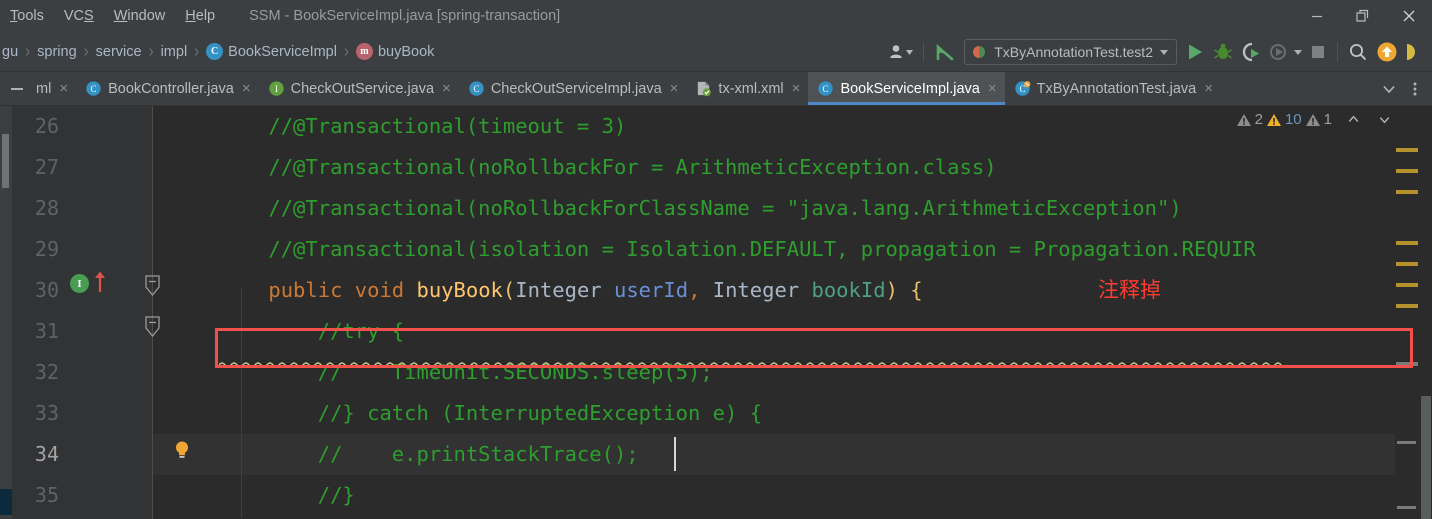 Image resolution: width=1432 pixels, height=519 pixels. Describe the element at coordinates (694, 290) in the screenshot. I see `code-token: ,` at that location.